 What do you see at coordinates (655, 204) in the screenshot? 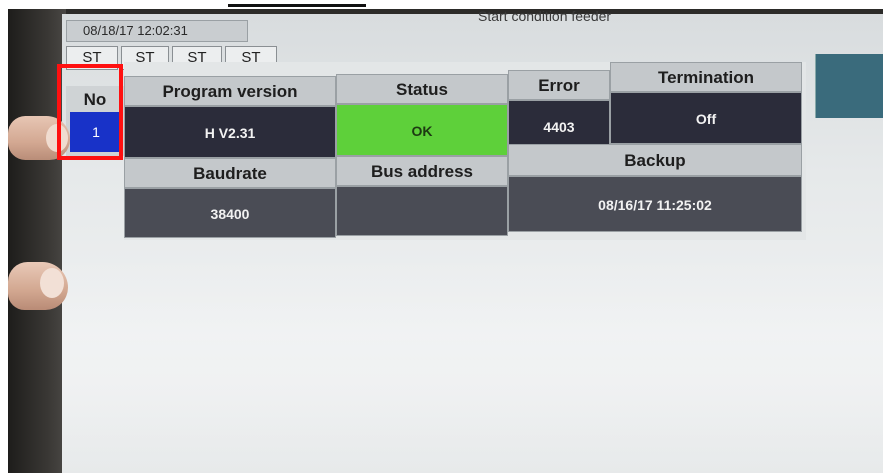
I see `value-backup: 08/16/17 11:25:02` at bounding box center [655, 204].